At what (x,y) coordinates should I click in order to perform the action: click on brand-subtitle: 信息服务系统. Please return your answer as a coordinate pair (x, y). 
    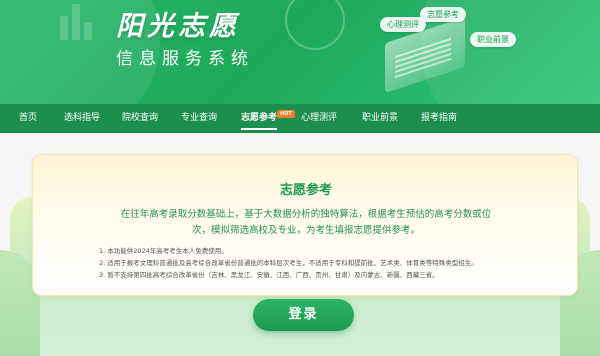
    Looking at the image, I should click on (185, 59).